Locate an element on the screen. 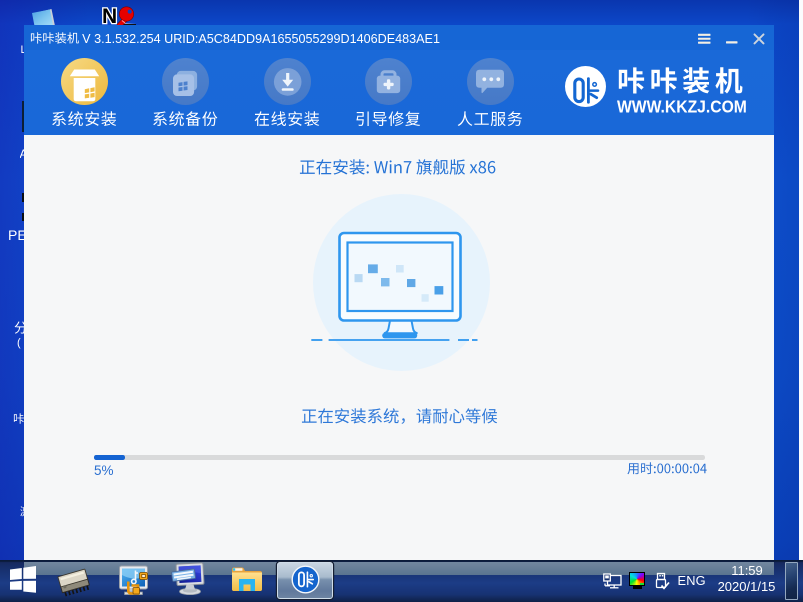 The width and height of the screenshot is (803, 602). svg-text: N is located at coordinates (109, 15).